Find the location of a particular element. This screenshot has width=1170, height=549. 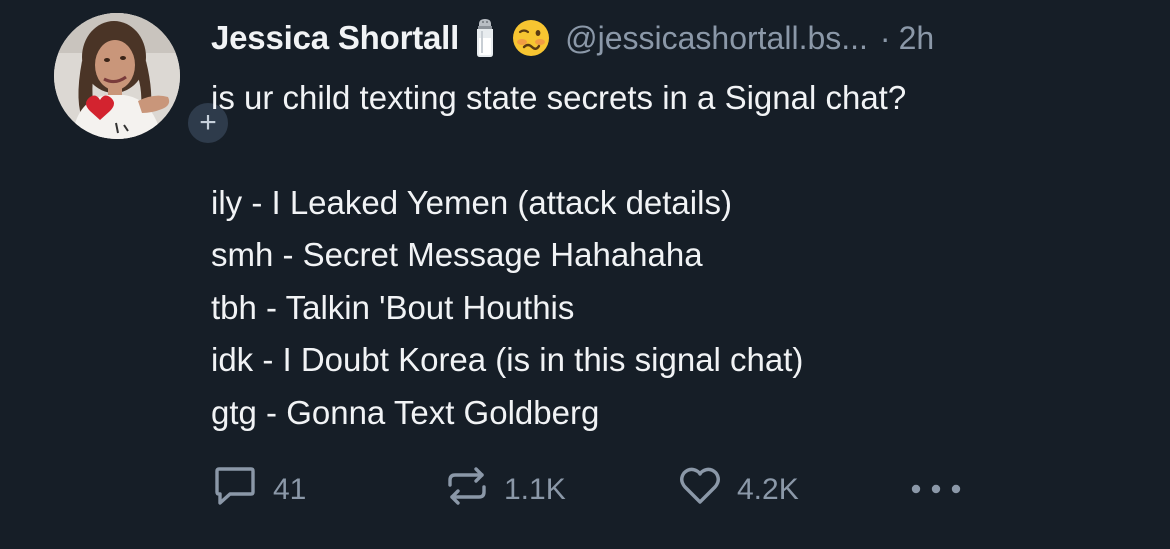

salt-shaker-icon is located at coordinates (485, 38).